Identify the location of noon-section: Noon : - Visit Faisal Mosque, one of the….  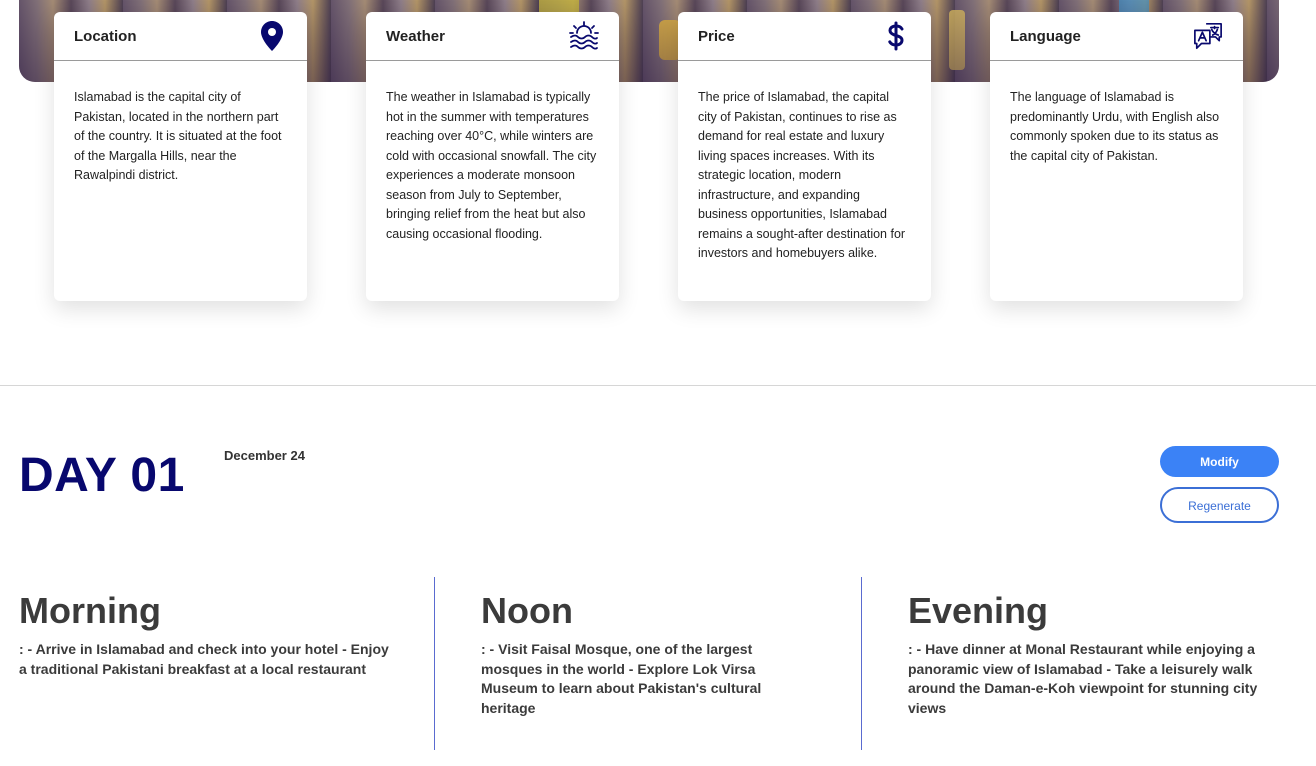
(626, 654).